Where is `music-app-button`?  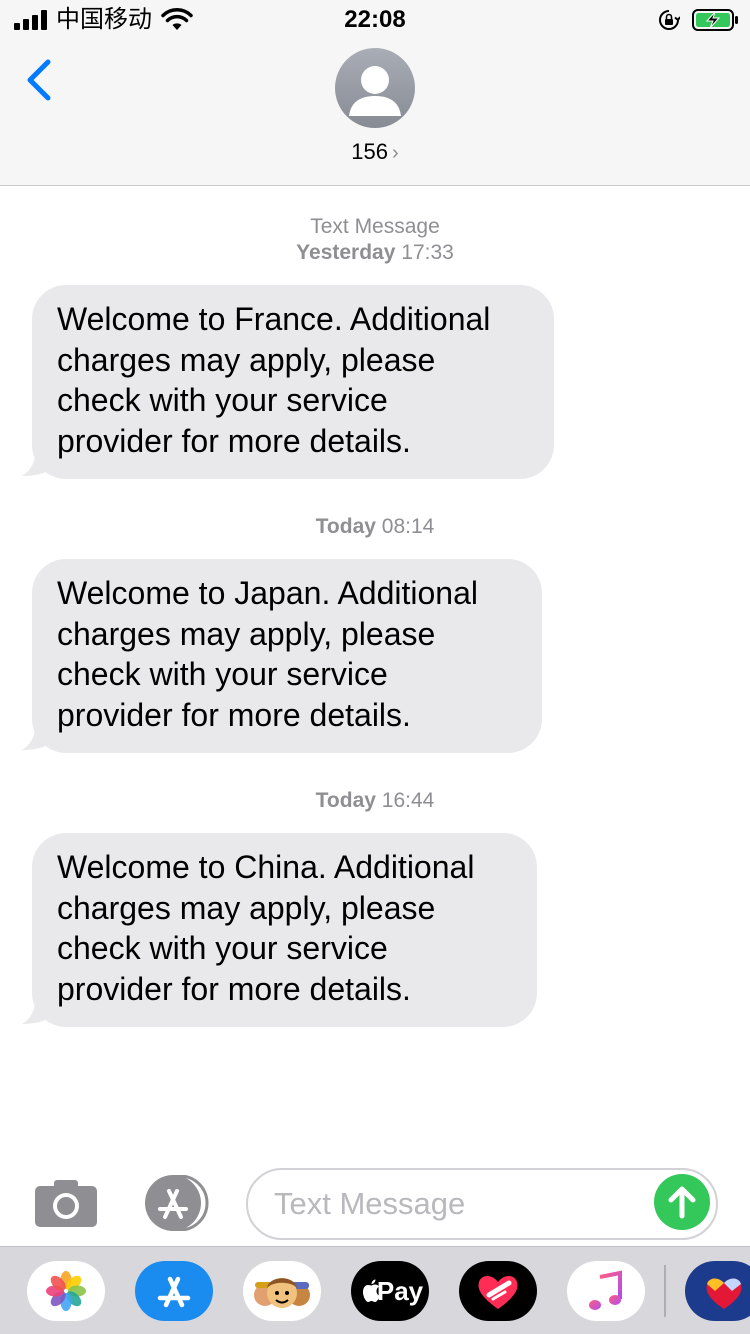
music-app-button is located at coordinates (606, 1291).